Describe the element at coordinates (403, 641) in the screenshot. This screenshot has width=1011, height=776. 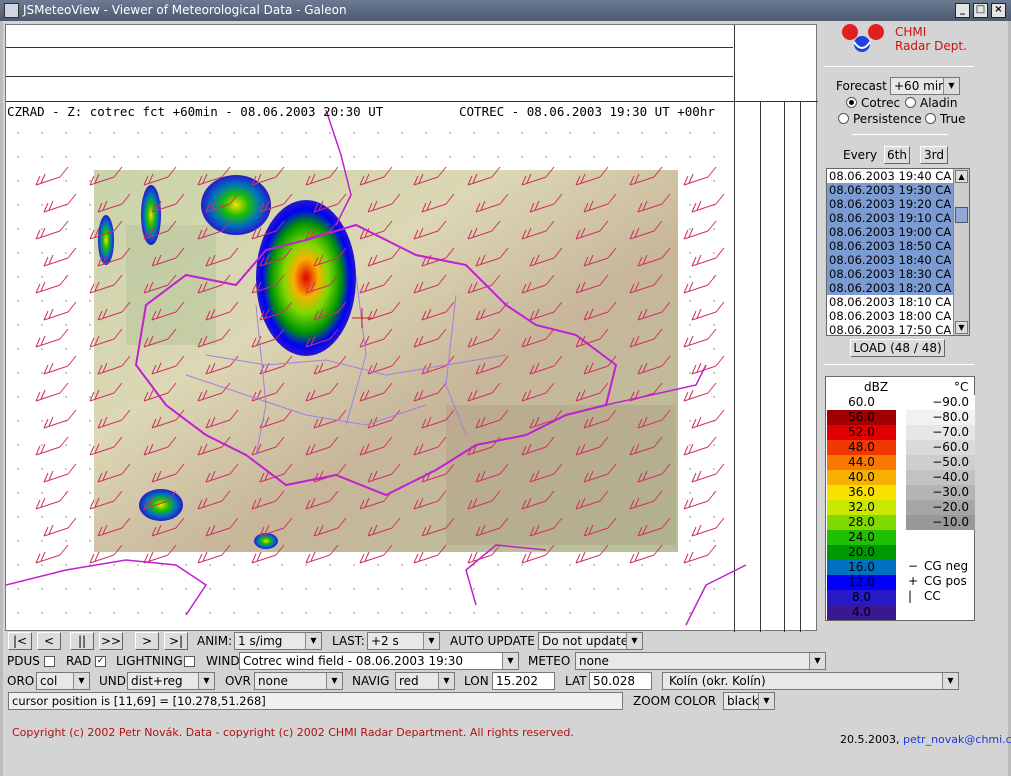
I see `last-select: +2 s ▼` at that location.